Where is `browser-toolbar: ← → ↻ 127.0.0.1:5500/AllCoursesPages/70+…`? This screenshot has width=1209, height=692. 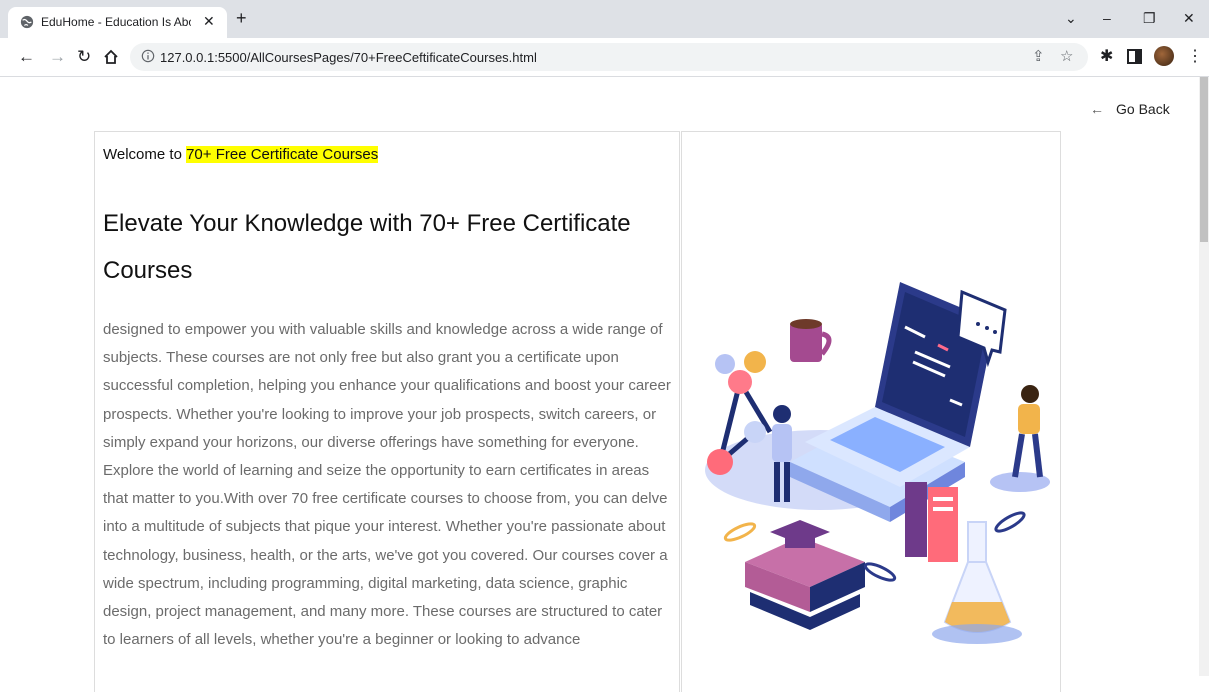 browser-toolbar: ← → ↻ 127.0.0.1:5500/AllCoursesPages/70+… is located at coordinates (604, 57).